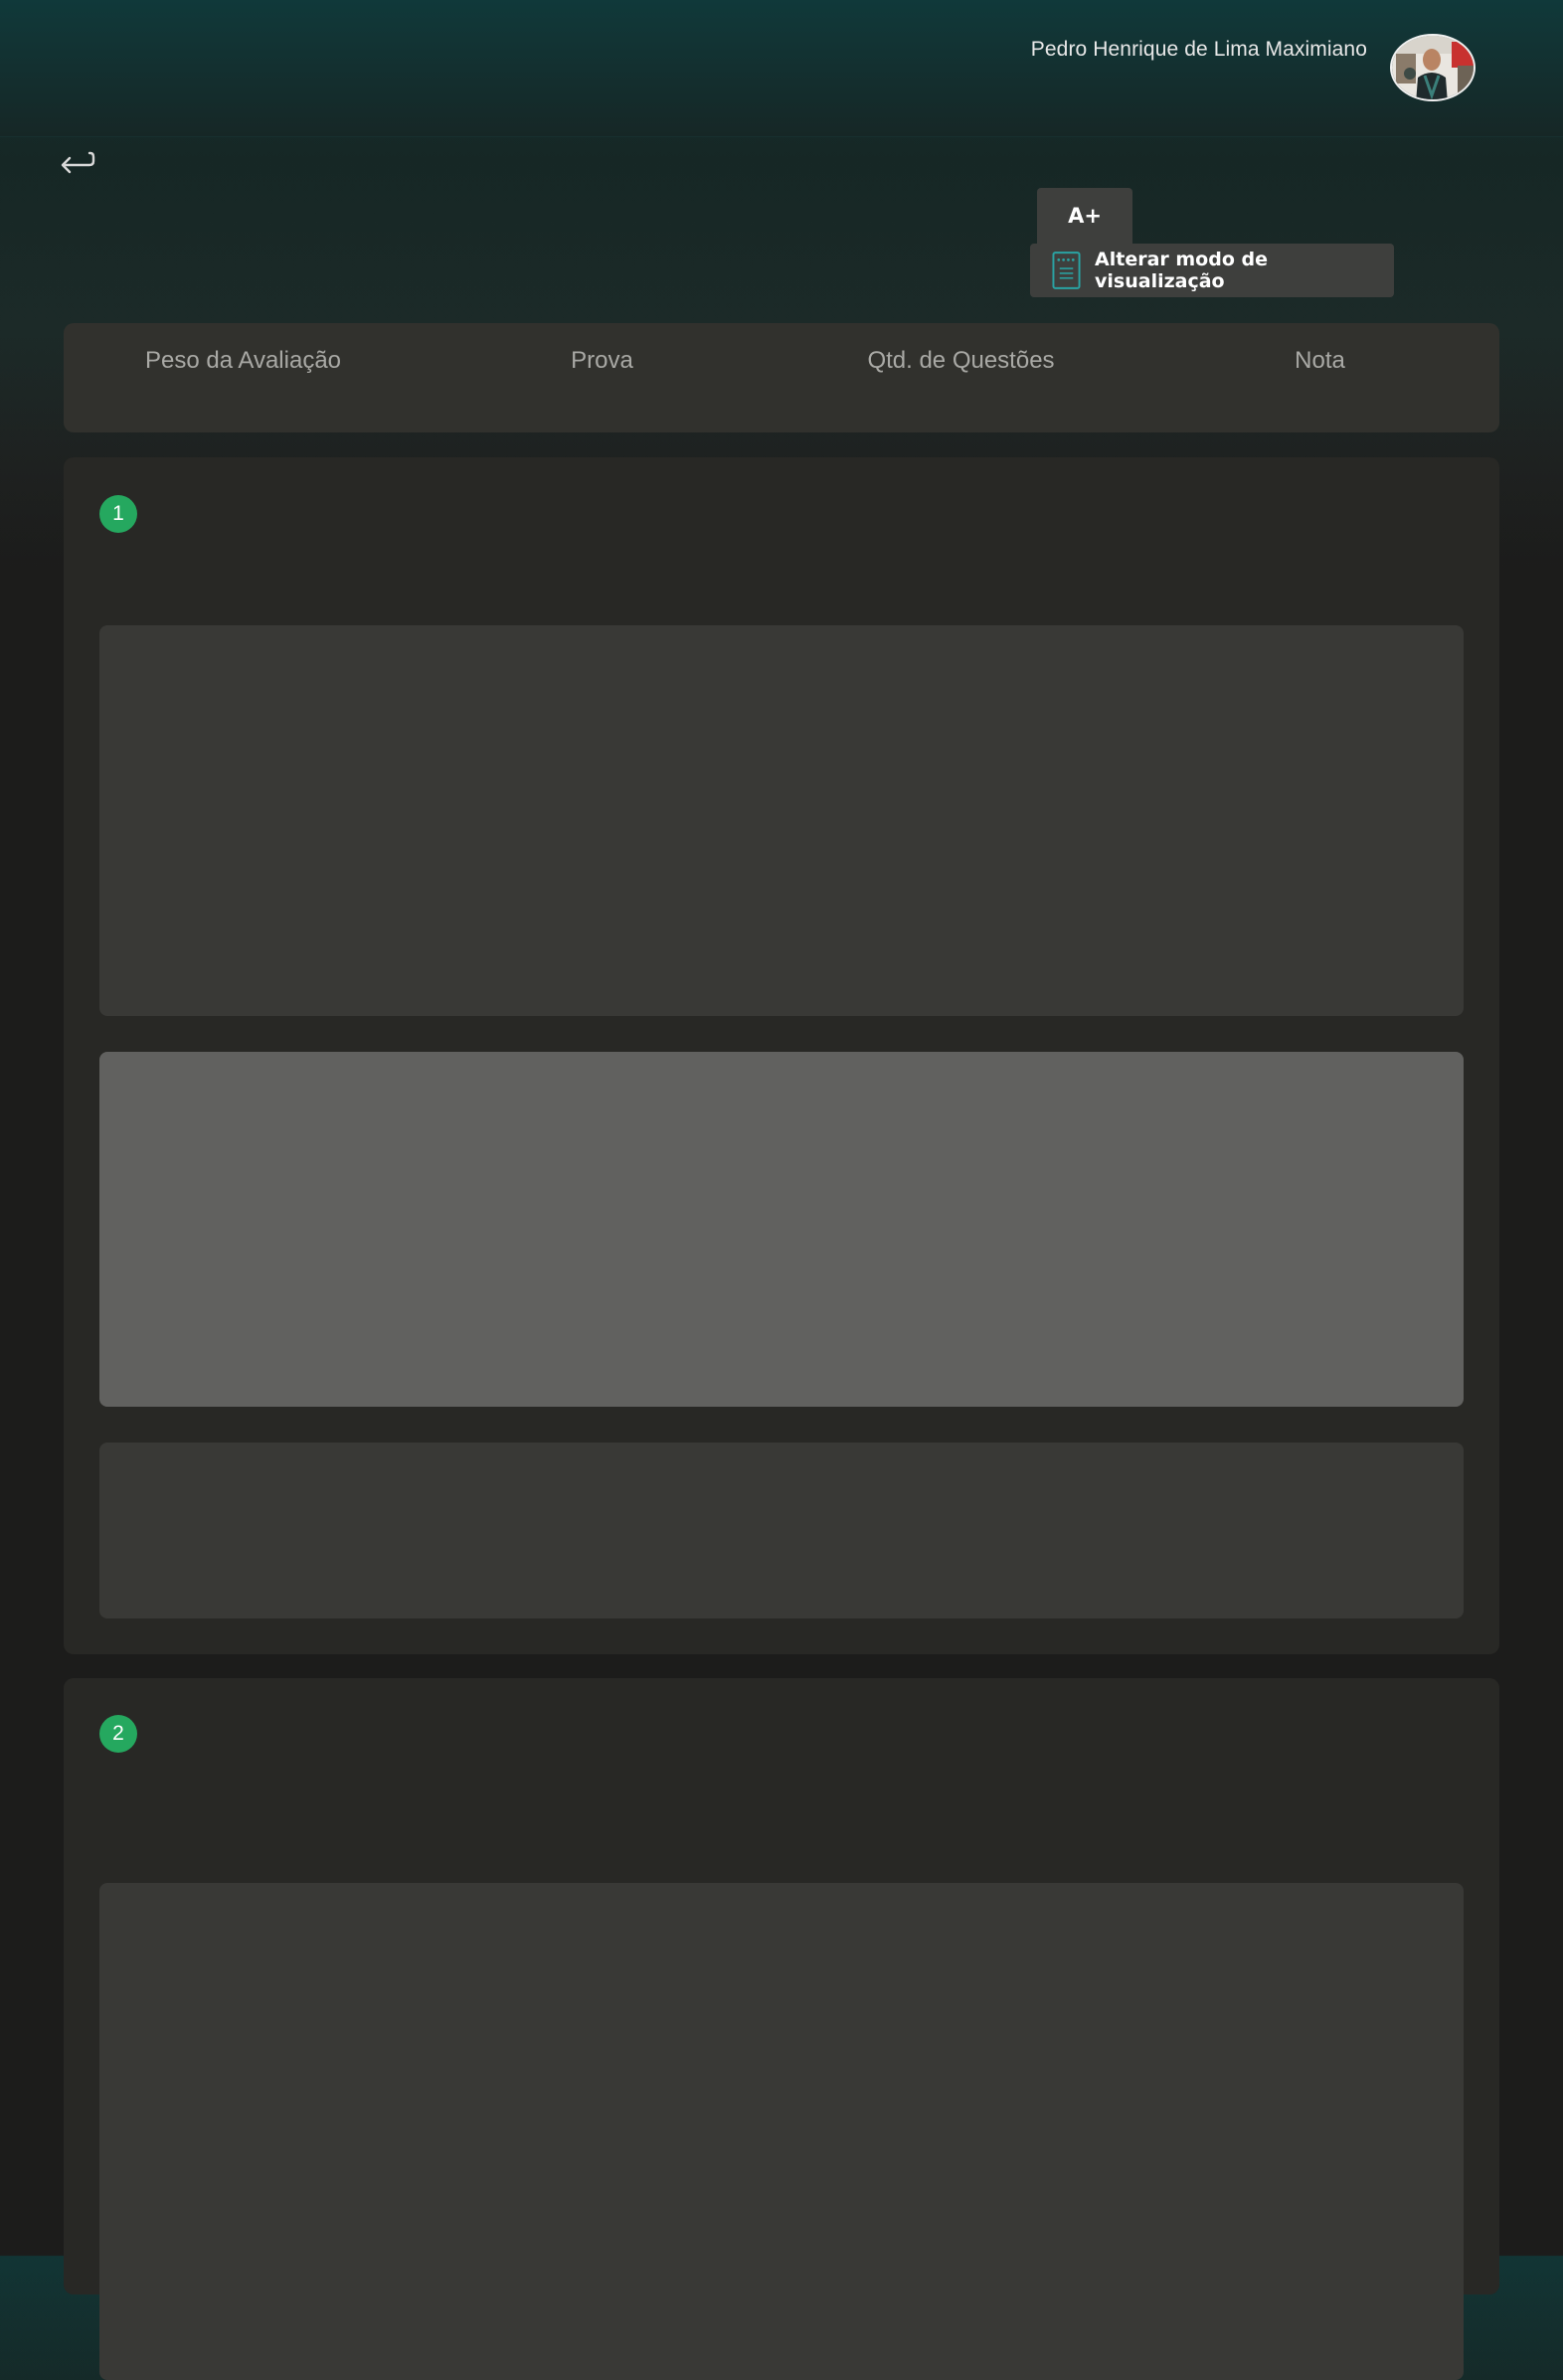 This screenshot has width=1563, height=2380. Describe the element at coordinates (243, 360) in the screenshot. I see `summary-column-weight: Peso da Avaliação` at that location.